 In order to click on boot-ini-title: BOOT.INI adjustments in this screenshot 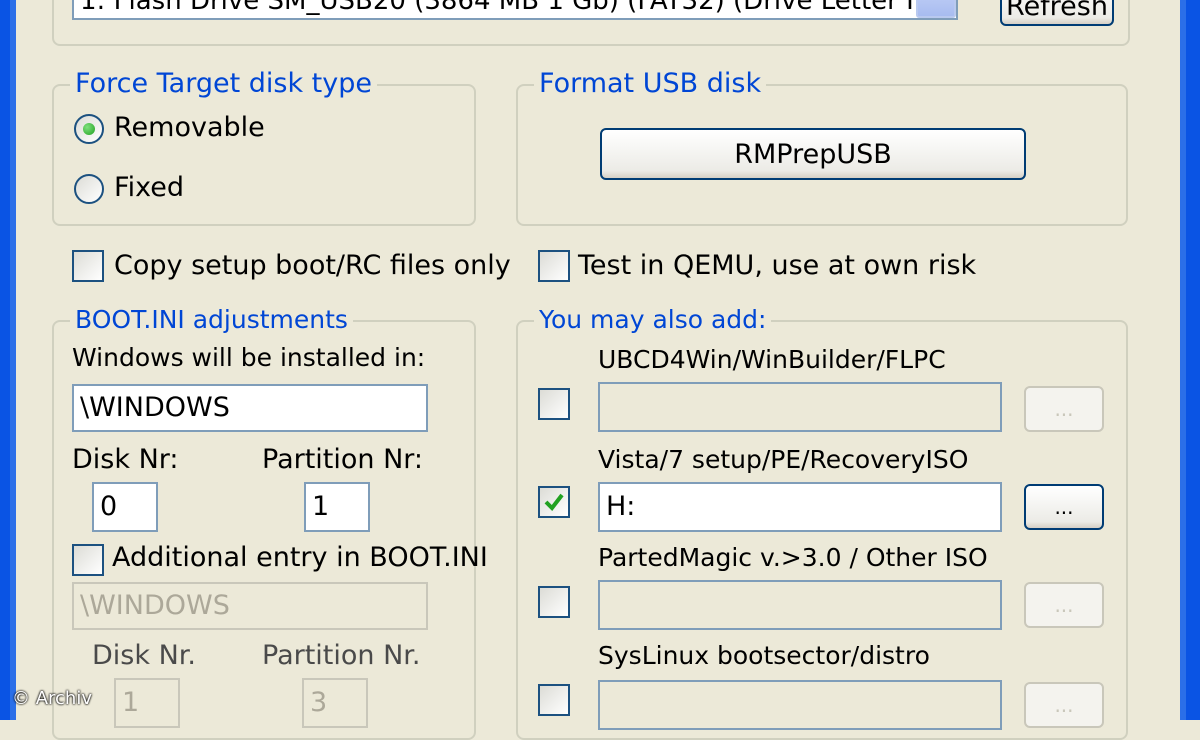, I will do `click(211, 320)`.